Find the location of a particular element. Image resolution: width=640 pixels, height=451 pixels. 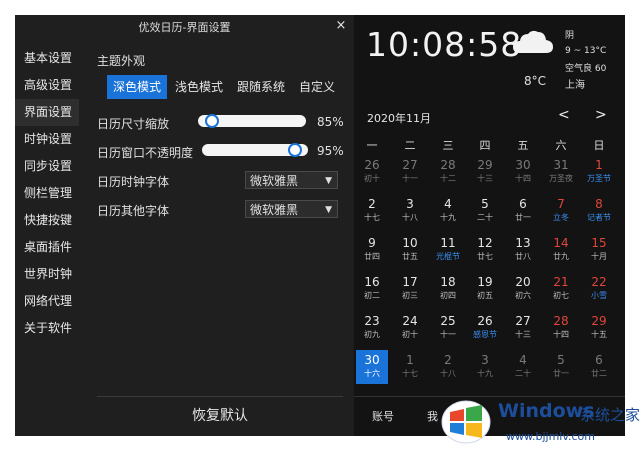

lunar-label: 万圣夜 is located at coordinates (561, 178).